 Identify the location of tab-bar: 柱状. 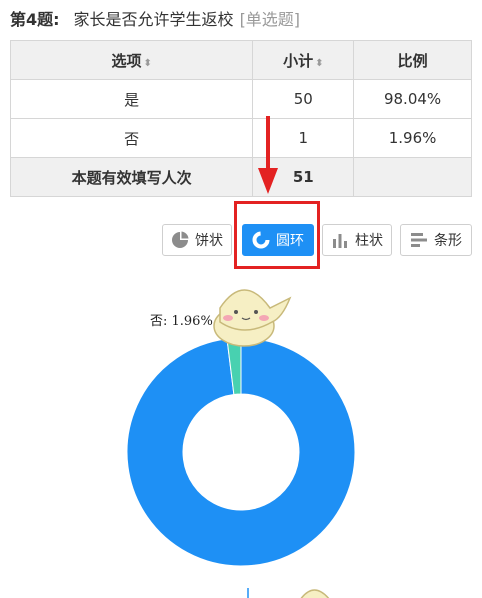
(357, 240).